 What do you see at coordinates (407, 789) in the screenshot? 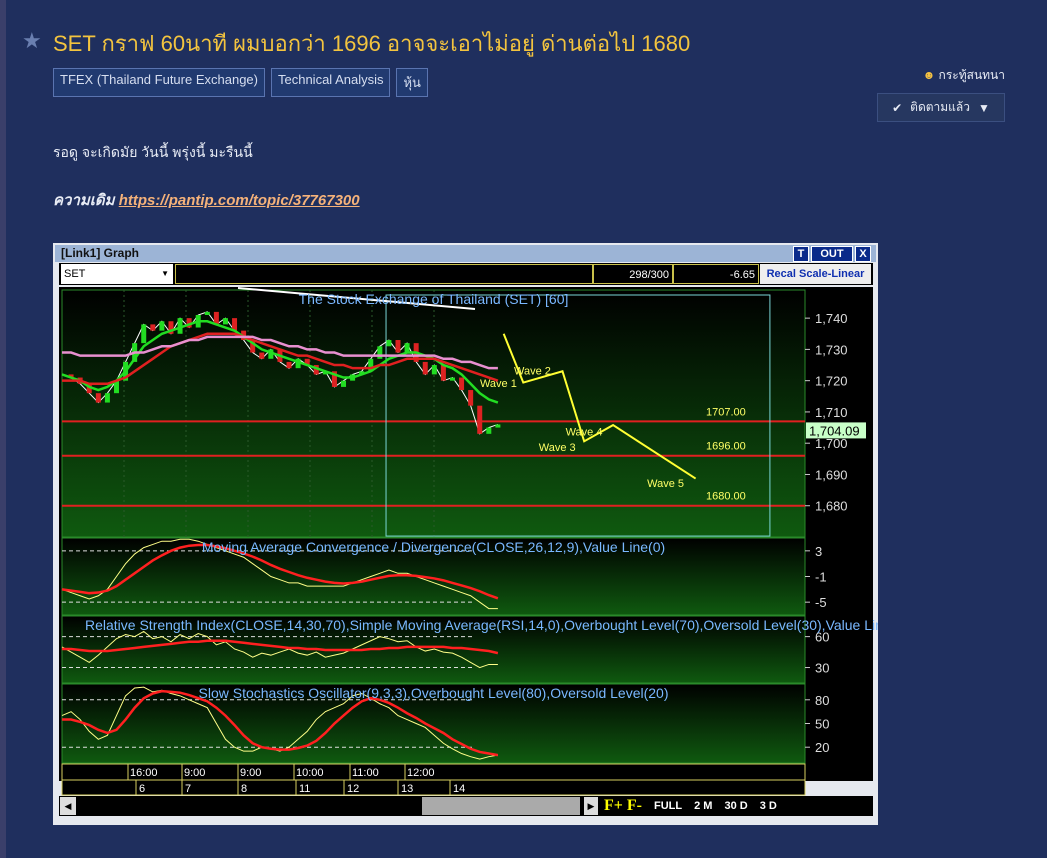
I see `date-label: 13` at bounding box center [407, 789].